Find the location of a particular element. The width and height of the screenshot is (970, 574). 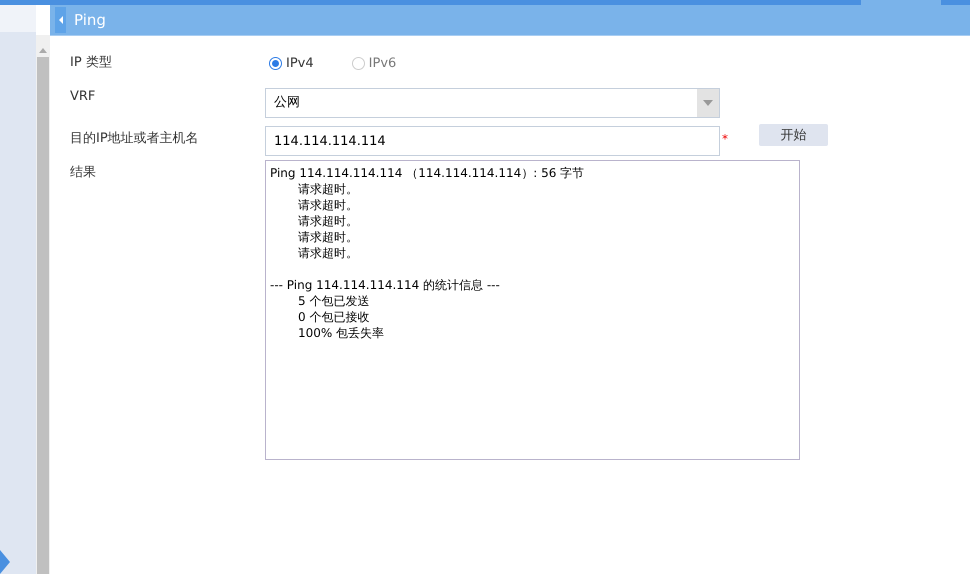

field-label: 结果 is located at coordinates (83, 173).